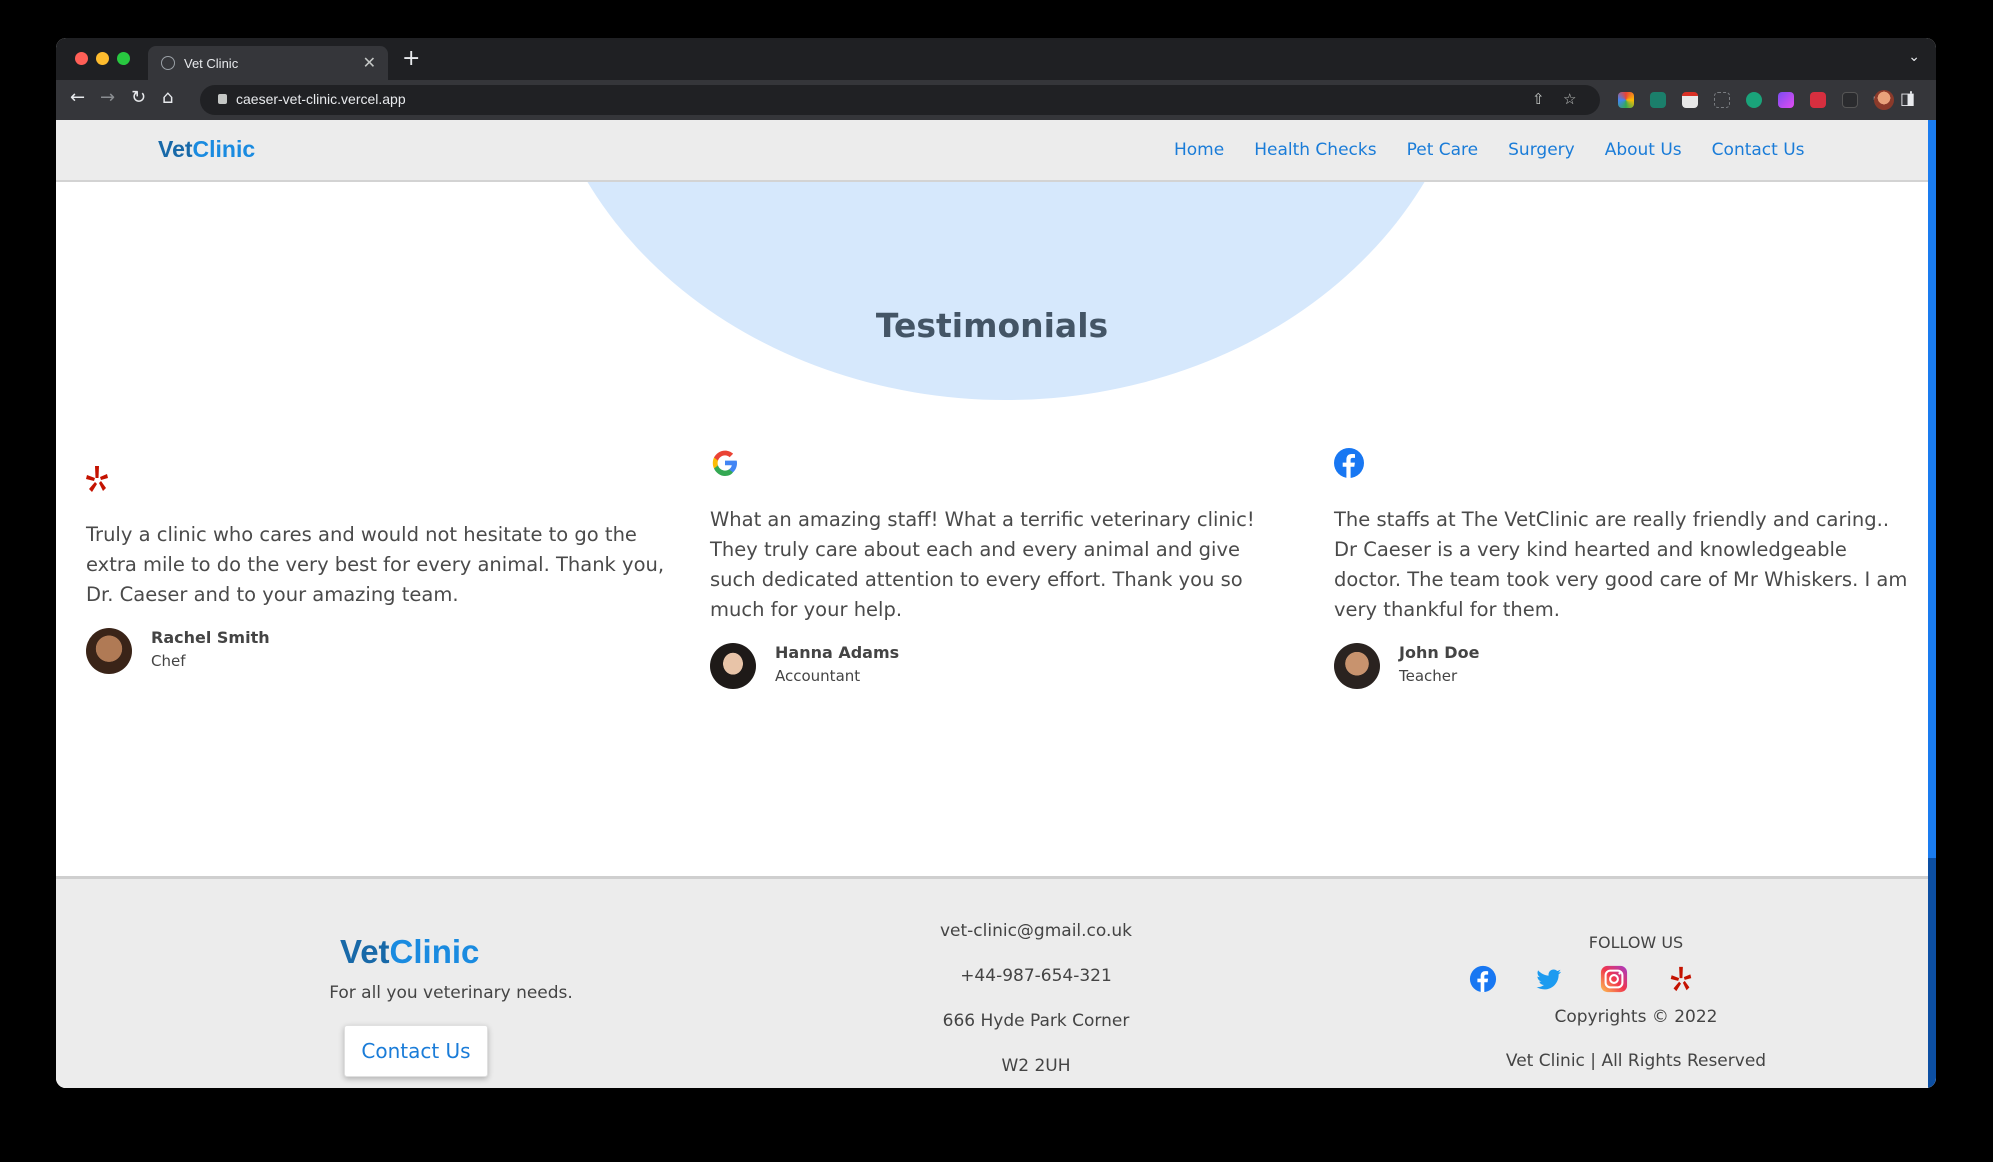 This screenshot has height=1162, width=1993. What do you see at coordinates (81, 58) in the screenshot?
I see `close-window-button` at bounding box center [81, 58].